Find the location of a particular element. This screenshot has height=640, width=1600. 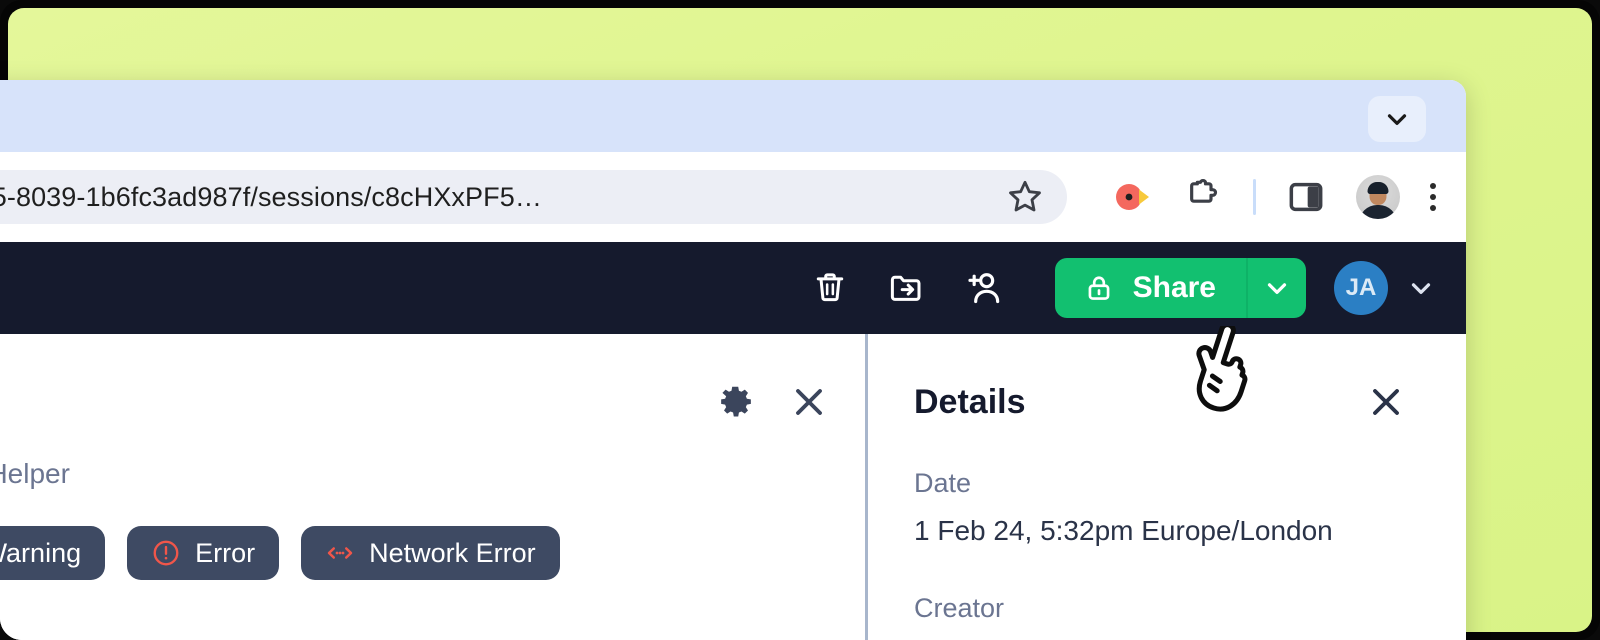

details-field-date-value: 1 Feb 24, 5:32pm Europe/London is located at coordinates (1123, 530).